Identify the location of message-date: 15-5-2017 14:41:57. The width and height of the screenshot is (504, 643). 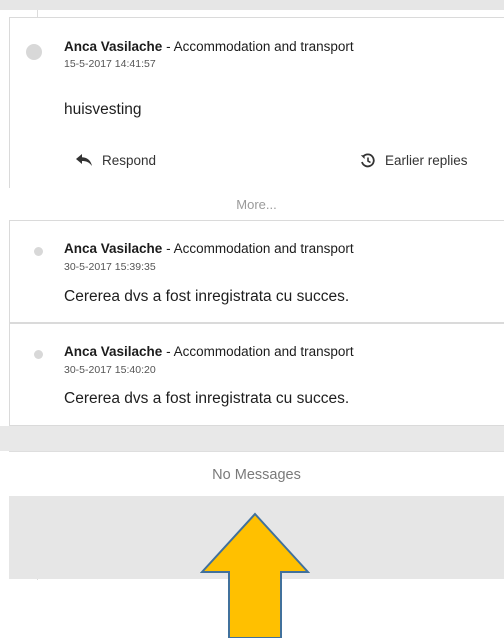
(110, 64).